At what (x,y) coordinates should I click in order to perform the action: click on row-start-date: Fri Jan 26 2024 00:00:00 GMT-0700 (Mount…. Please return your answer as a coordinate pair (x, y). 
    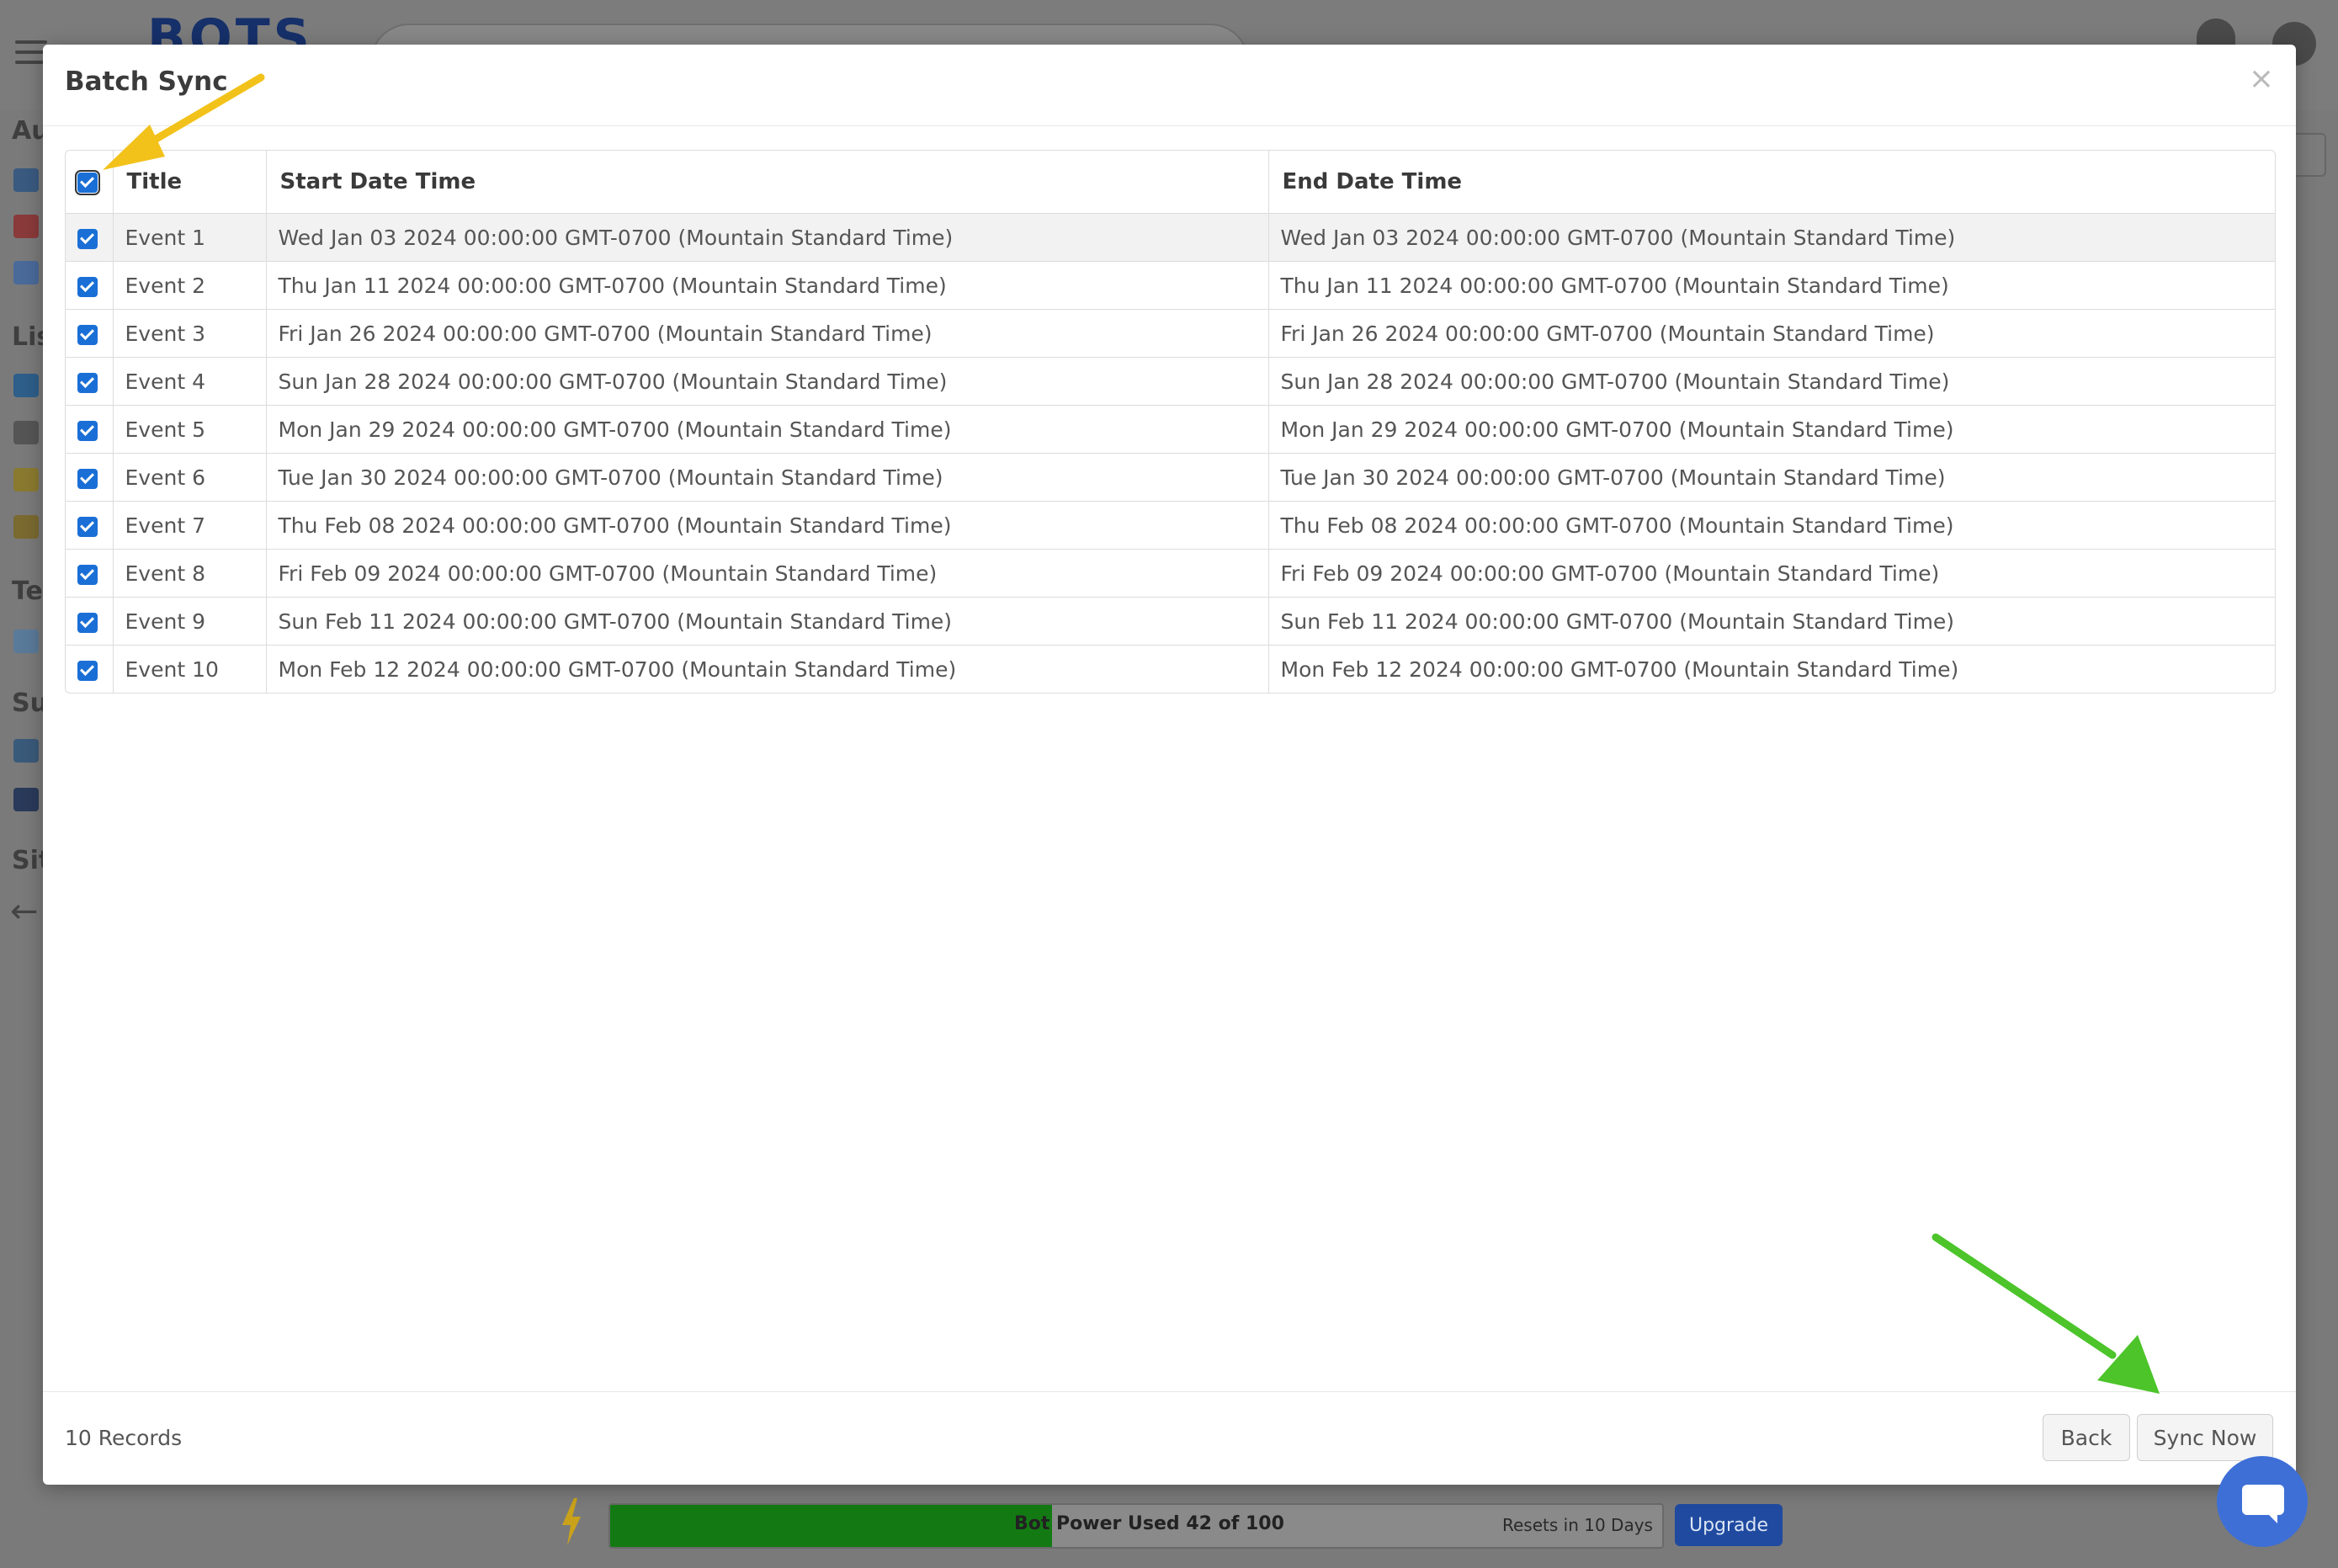
    Looking at the image, I should click on (767, 333).